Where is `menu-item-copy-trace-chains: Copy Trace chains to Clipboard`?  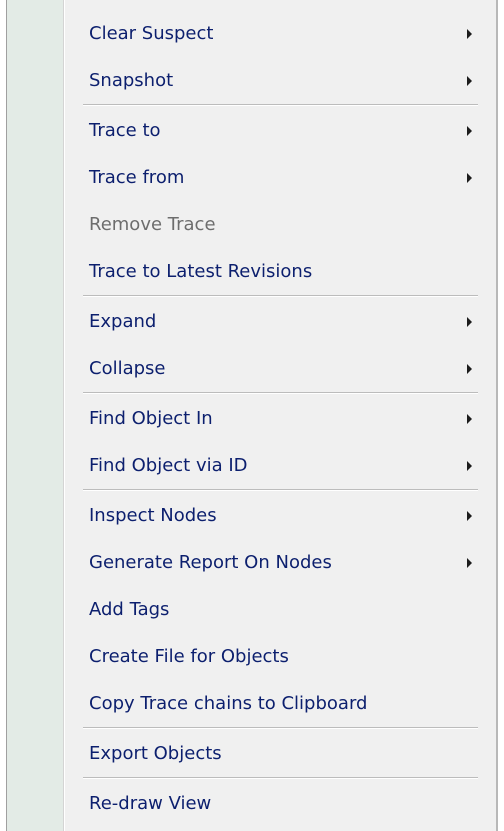 menu-item-copy-trace-chains: Copy Trace chains to Clipboard is located at coordinates (280, 703).